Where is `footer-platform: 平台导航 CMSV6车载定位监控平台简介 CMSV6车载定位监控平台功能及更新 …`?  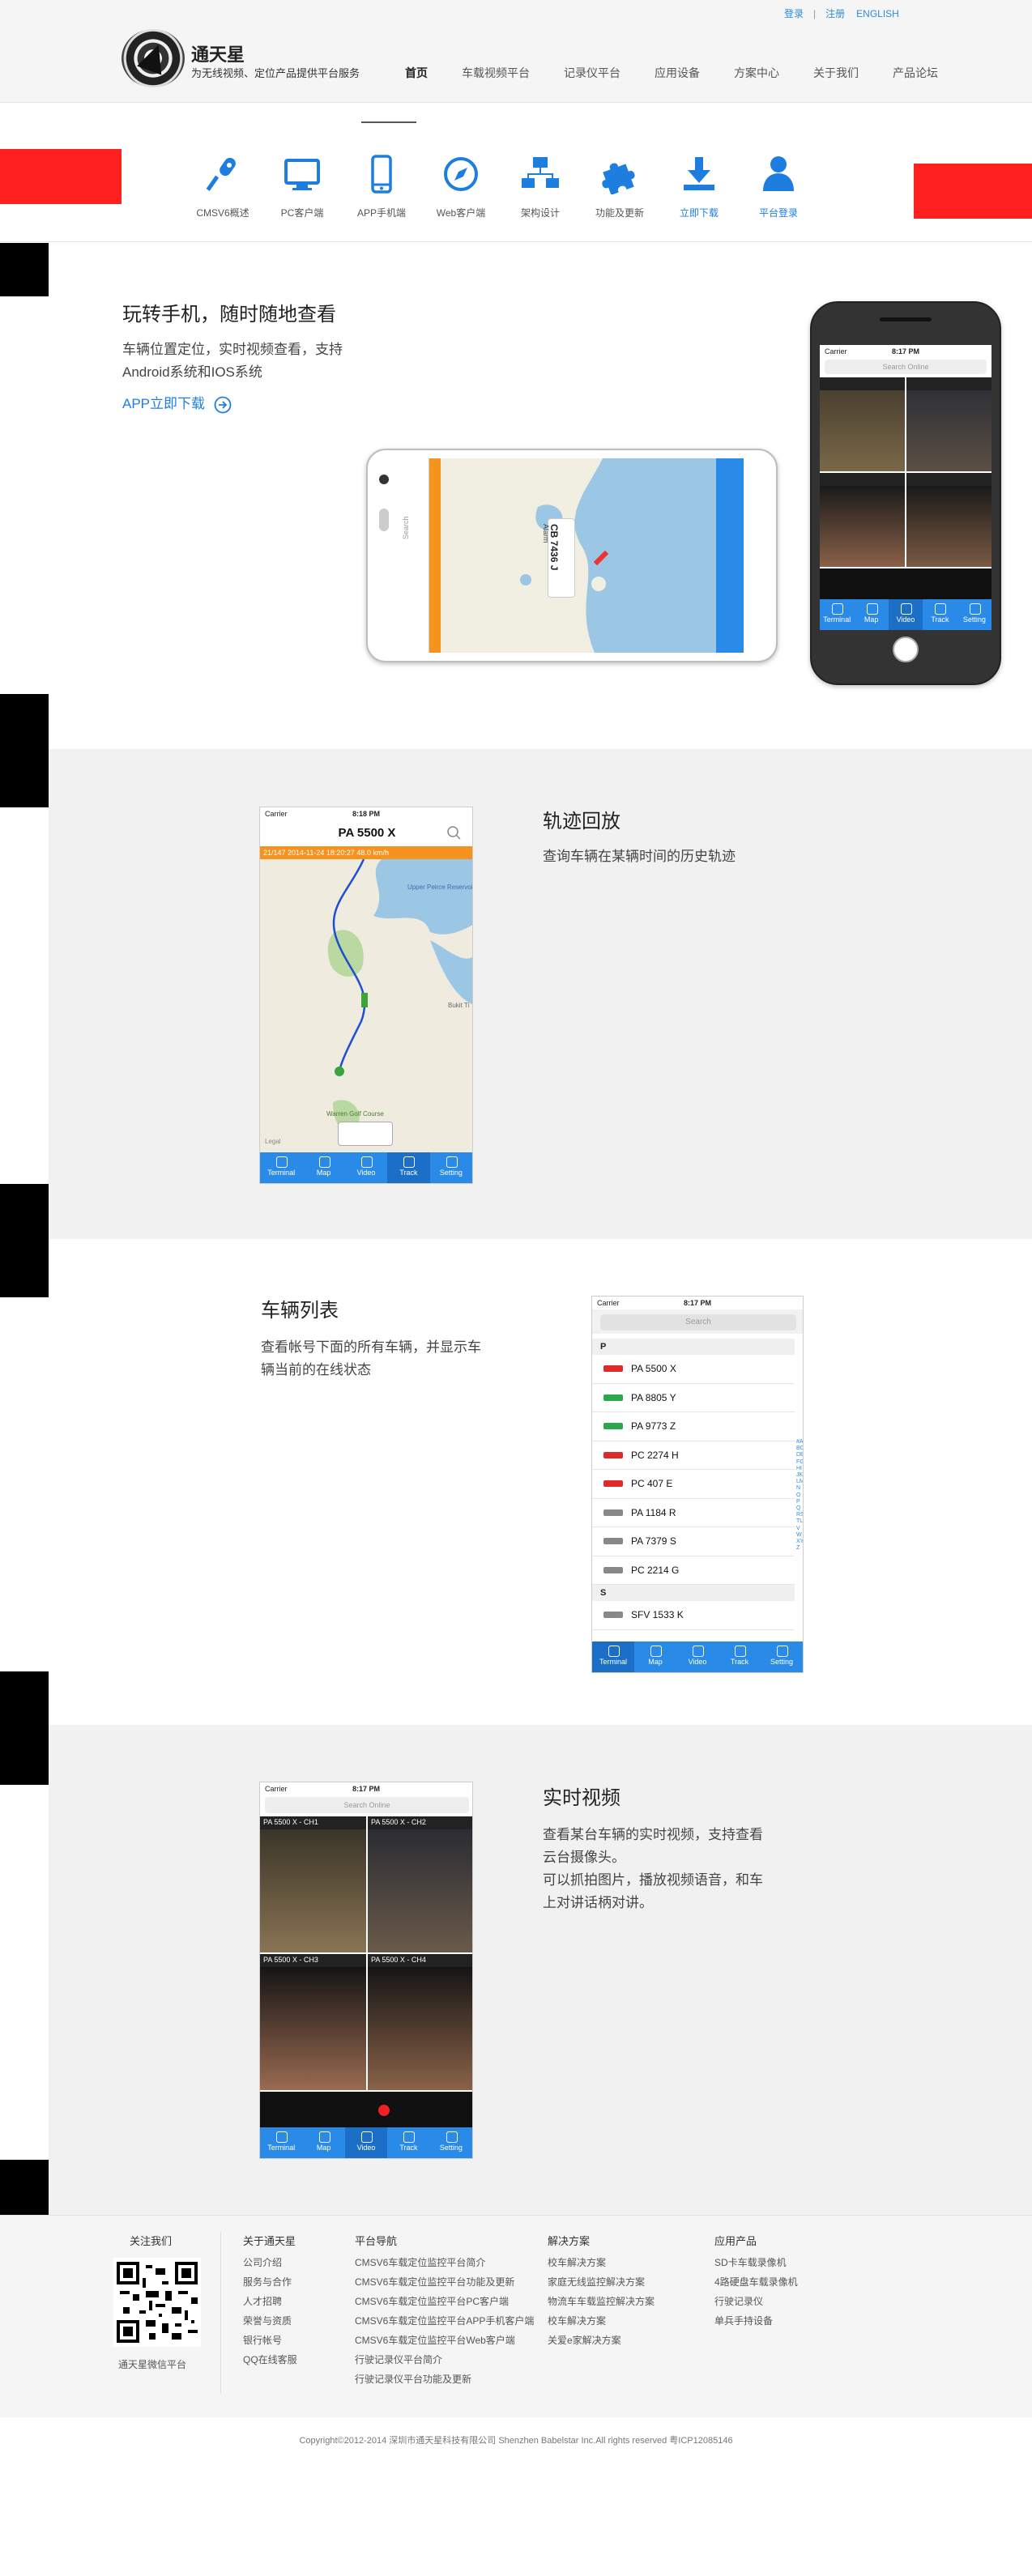
footer-platform: 平台导航 CMSV6车载定位监控平台简介 CMSV6车载定位监控平台功能及更新 … is located at coordinates (444, 2310).